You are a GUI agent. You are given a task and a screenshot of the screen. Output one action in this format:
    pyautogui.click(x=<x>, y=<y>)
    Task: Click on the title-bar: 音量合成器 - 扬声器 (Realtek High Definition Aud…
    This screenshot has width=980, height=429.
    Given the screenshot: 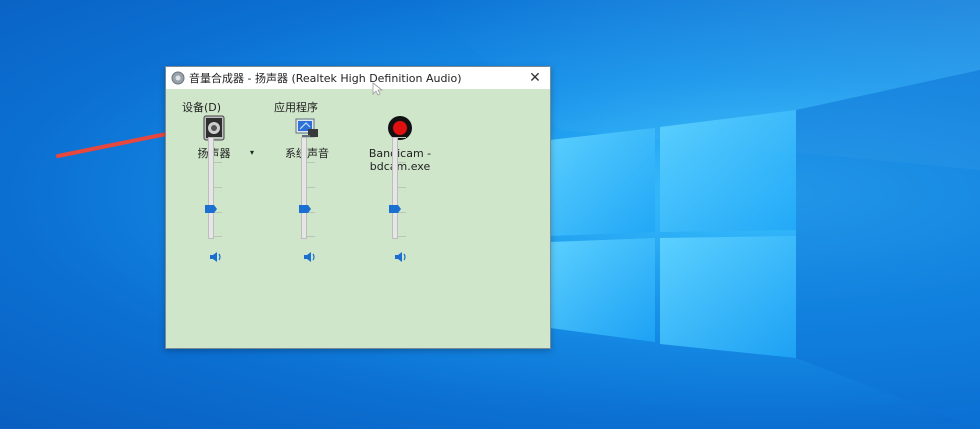 What is the action you would take?
    pyautogui.click(x=358, y=78)
    